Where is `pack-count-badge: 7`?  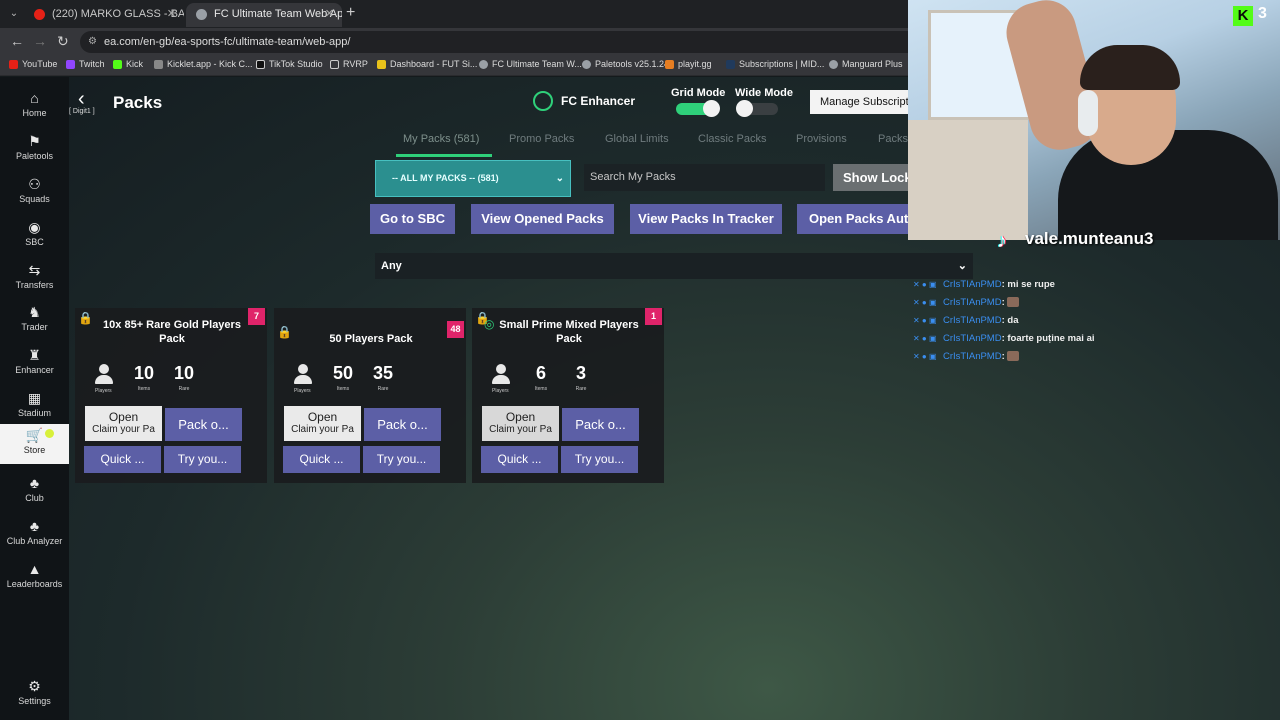 pack-count-badge: 7 is located at coordinates (256, 316).